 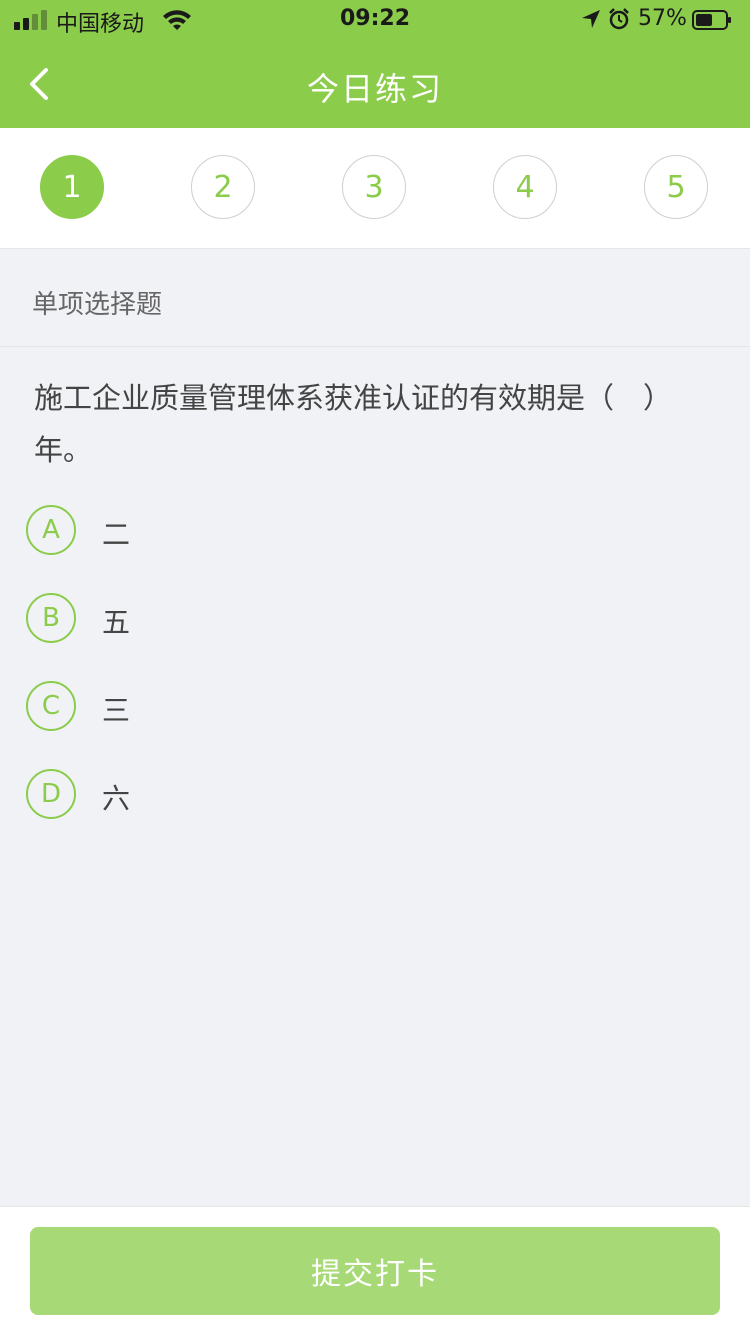 What do you see at coordinates (226, 795) in the screenshot?
I see `option-d: D 六` at bounding box center [226, 795].